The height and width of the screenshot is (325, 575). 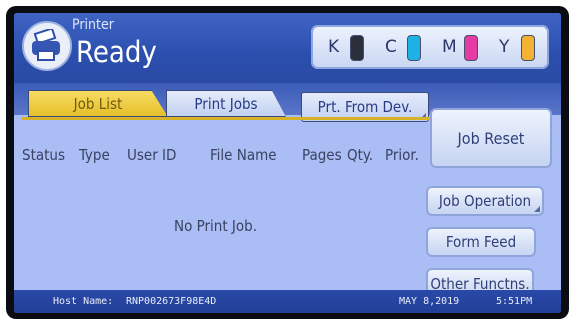 What do you see at coordinates (93, 25) in the screenshot?
I see `app-title: Printer` at bounding box center [93, 25].